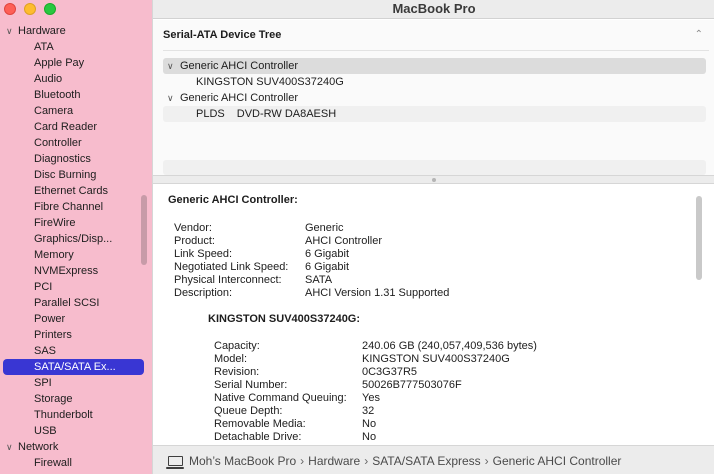  I want to click on sidebar-item-label: Bluetooth, so click(57, 95).